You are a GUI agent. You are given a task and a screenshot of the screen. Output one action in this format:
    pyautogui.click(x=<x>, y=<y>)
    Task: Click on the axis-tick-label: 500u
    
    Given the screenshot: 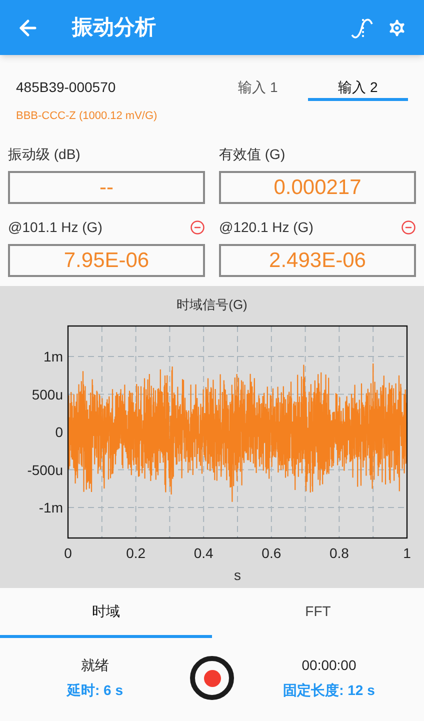 What is the action you would take?
    pyautogui.click(x=47, y=394)
    